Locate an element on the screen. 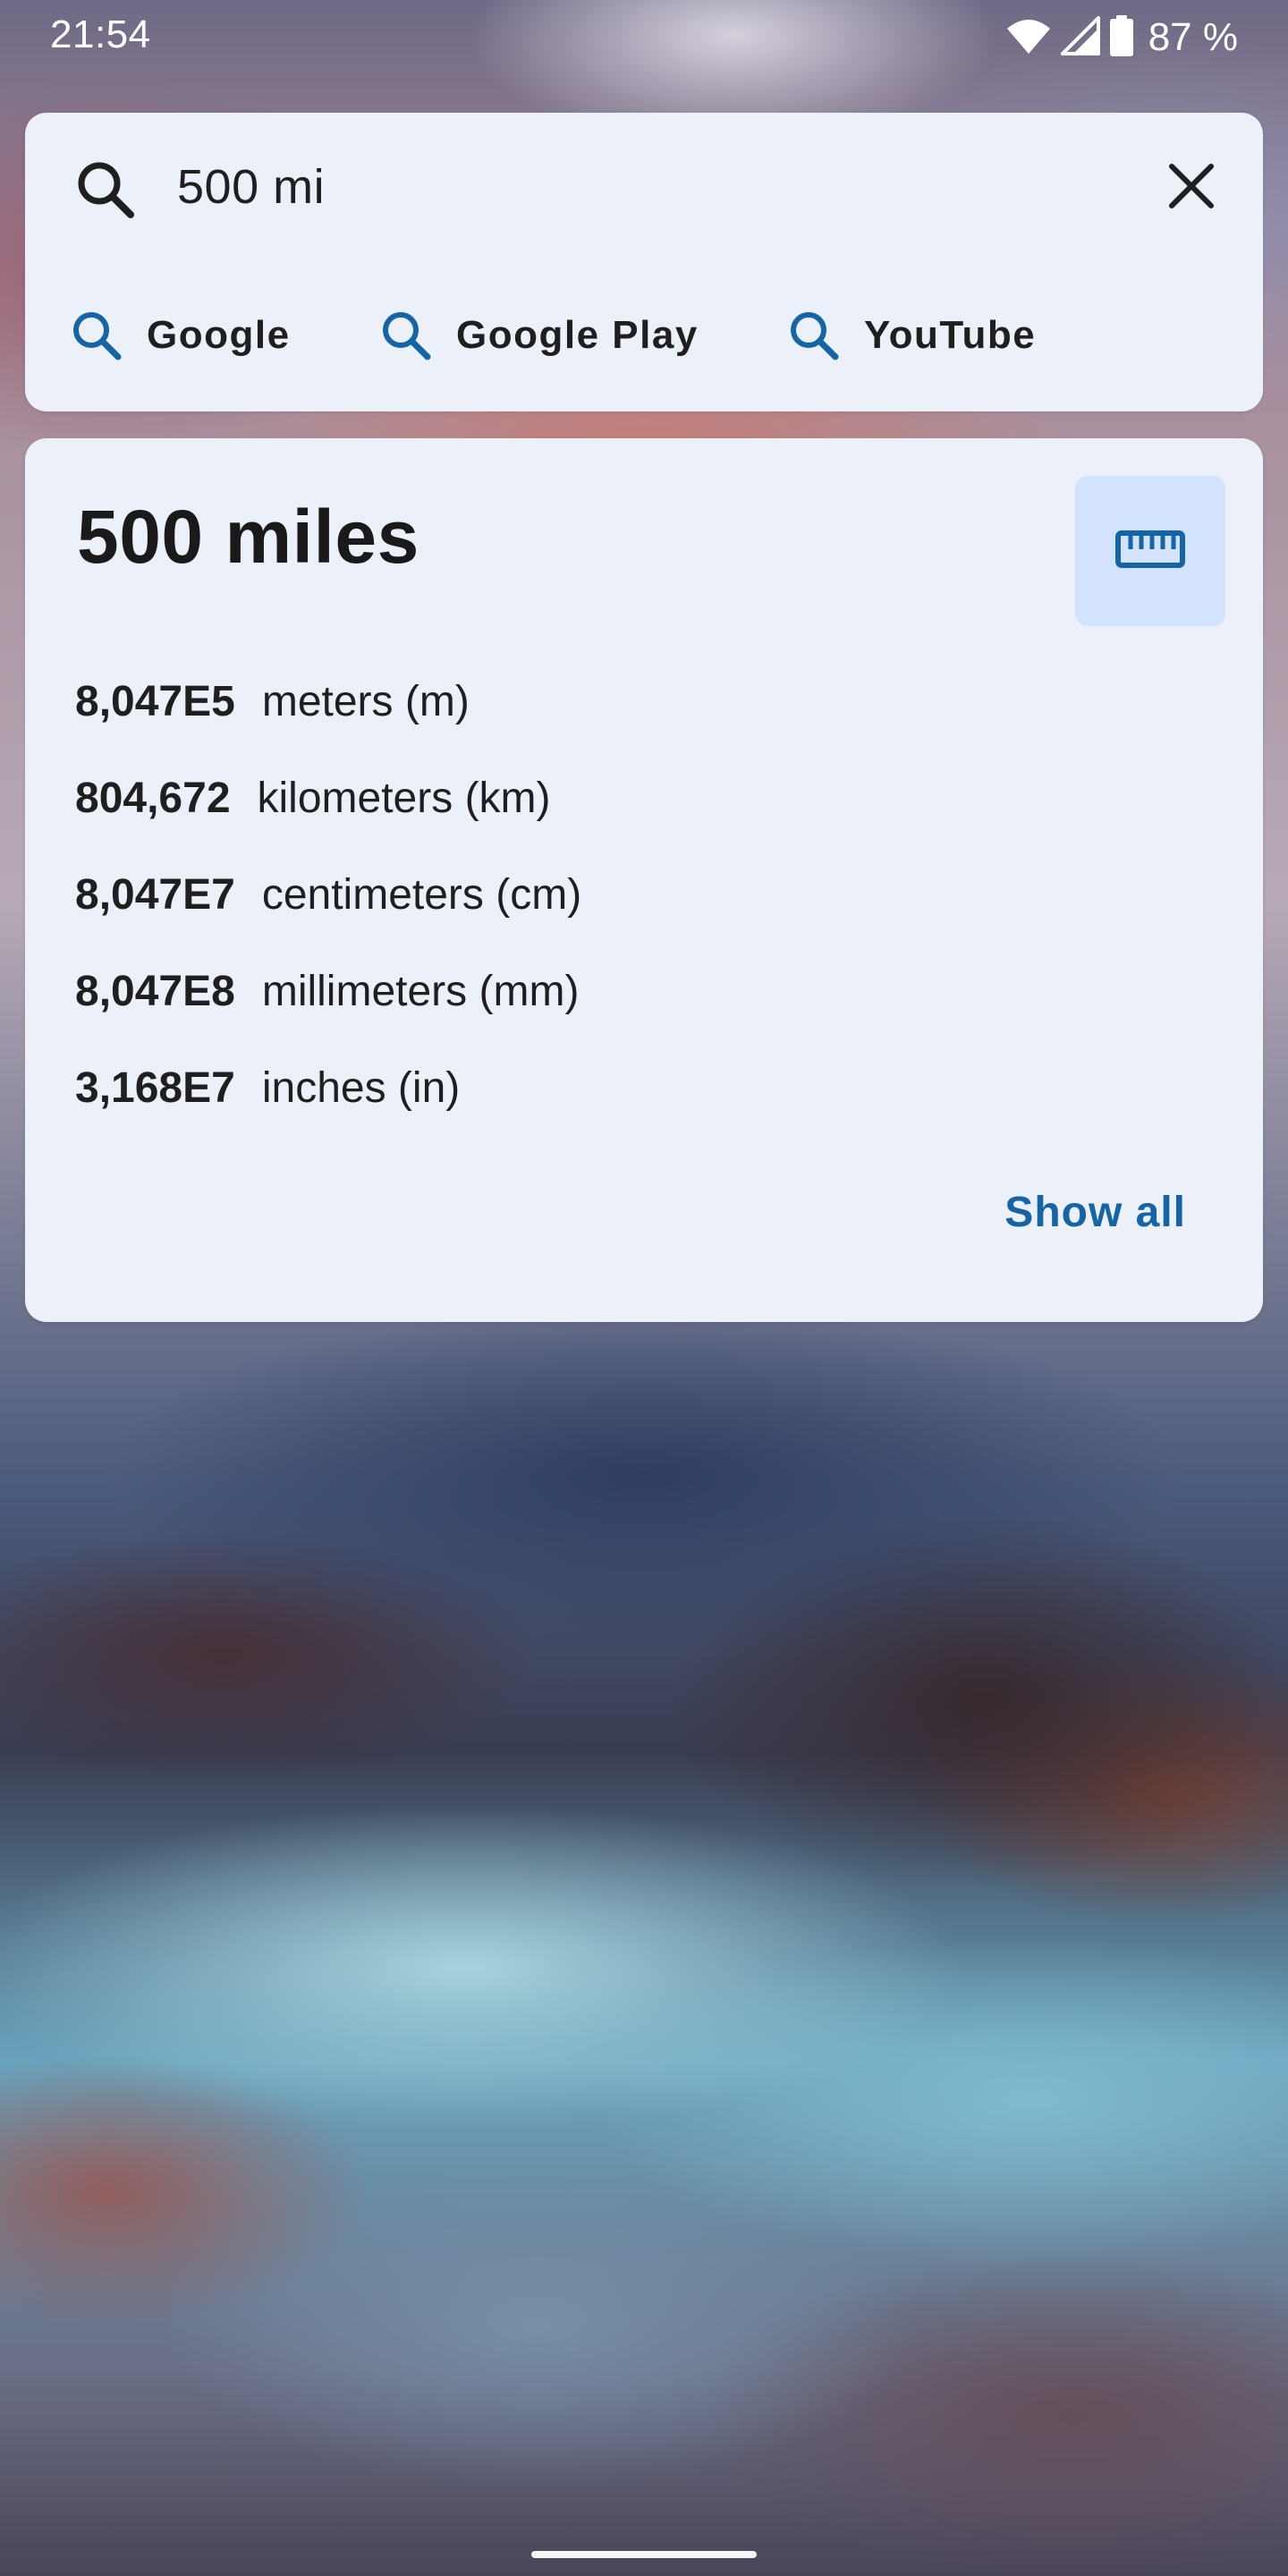  conversion-row: 8,047E5 meters (m) is located at coordinates (567, 701).